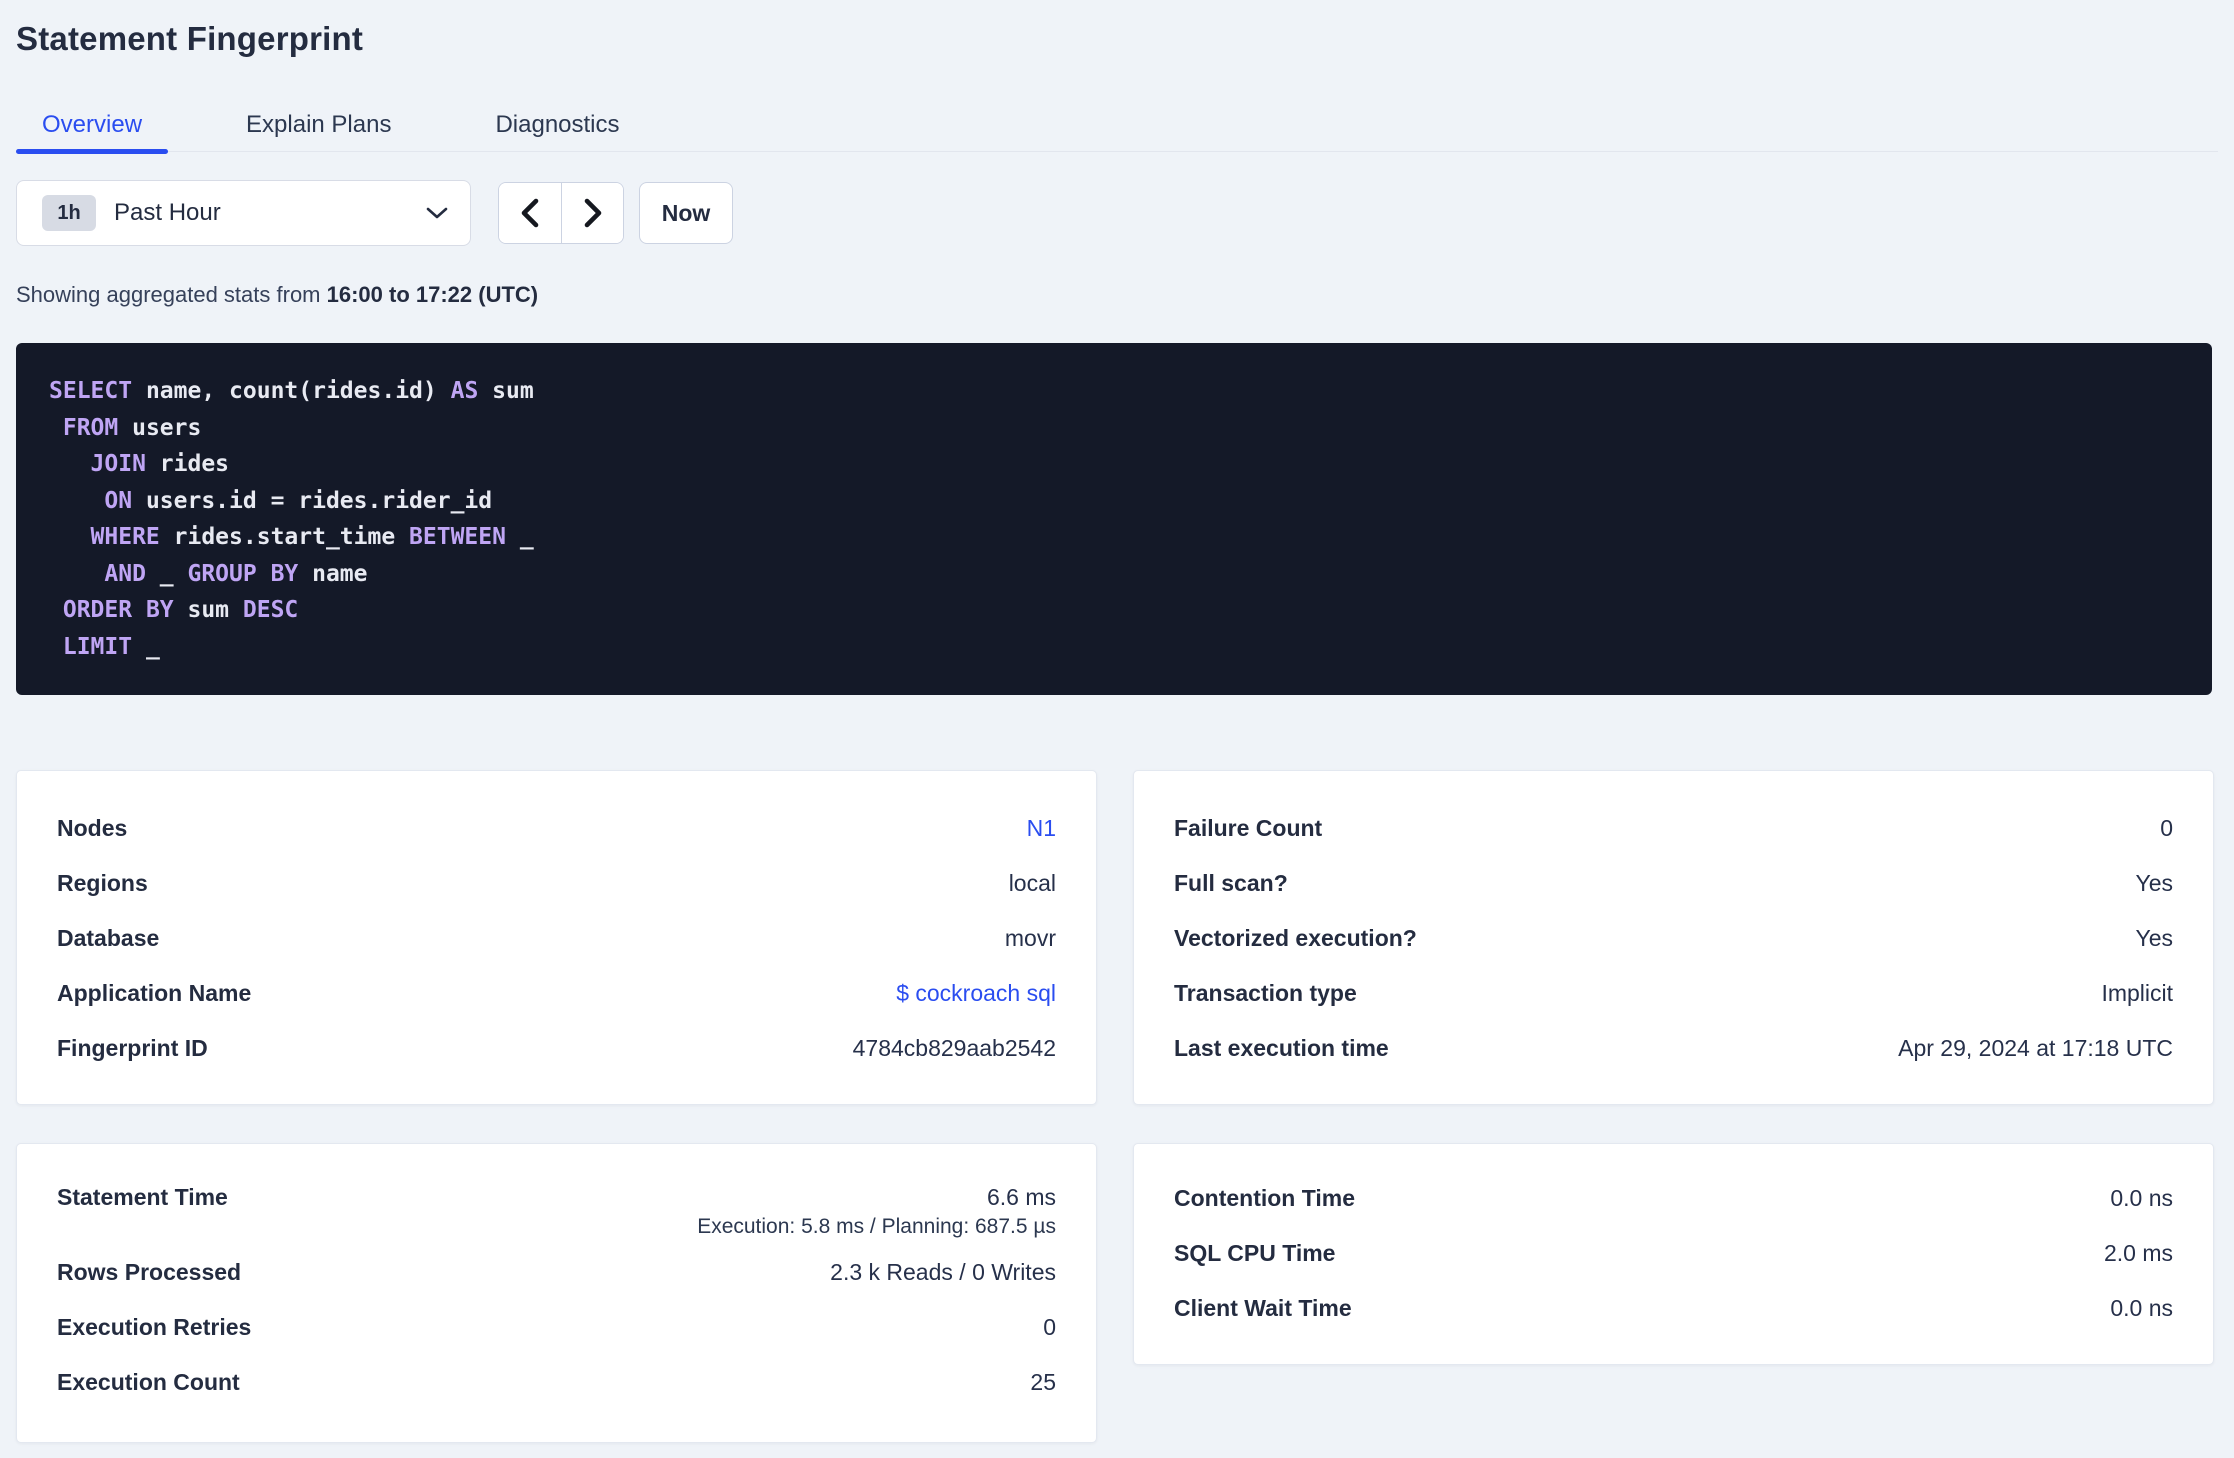 Image resolution: width=2234 pixels, height=1458 pixels. What do you see at coordinates (432, 294) in the screenshot?
I see `aggregated-stats-range: 16:00 to 17:22 (UTC)` at bounding box center [432, 294].